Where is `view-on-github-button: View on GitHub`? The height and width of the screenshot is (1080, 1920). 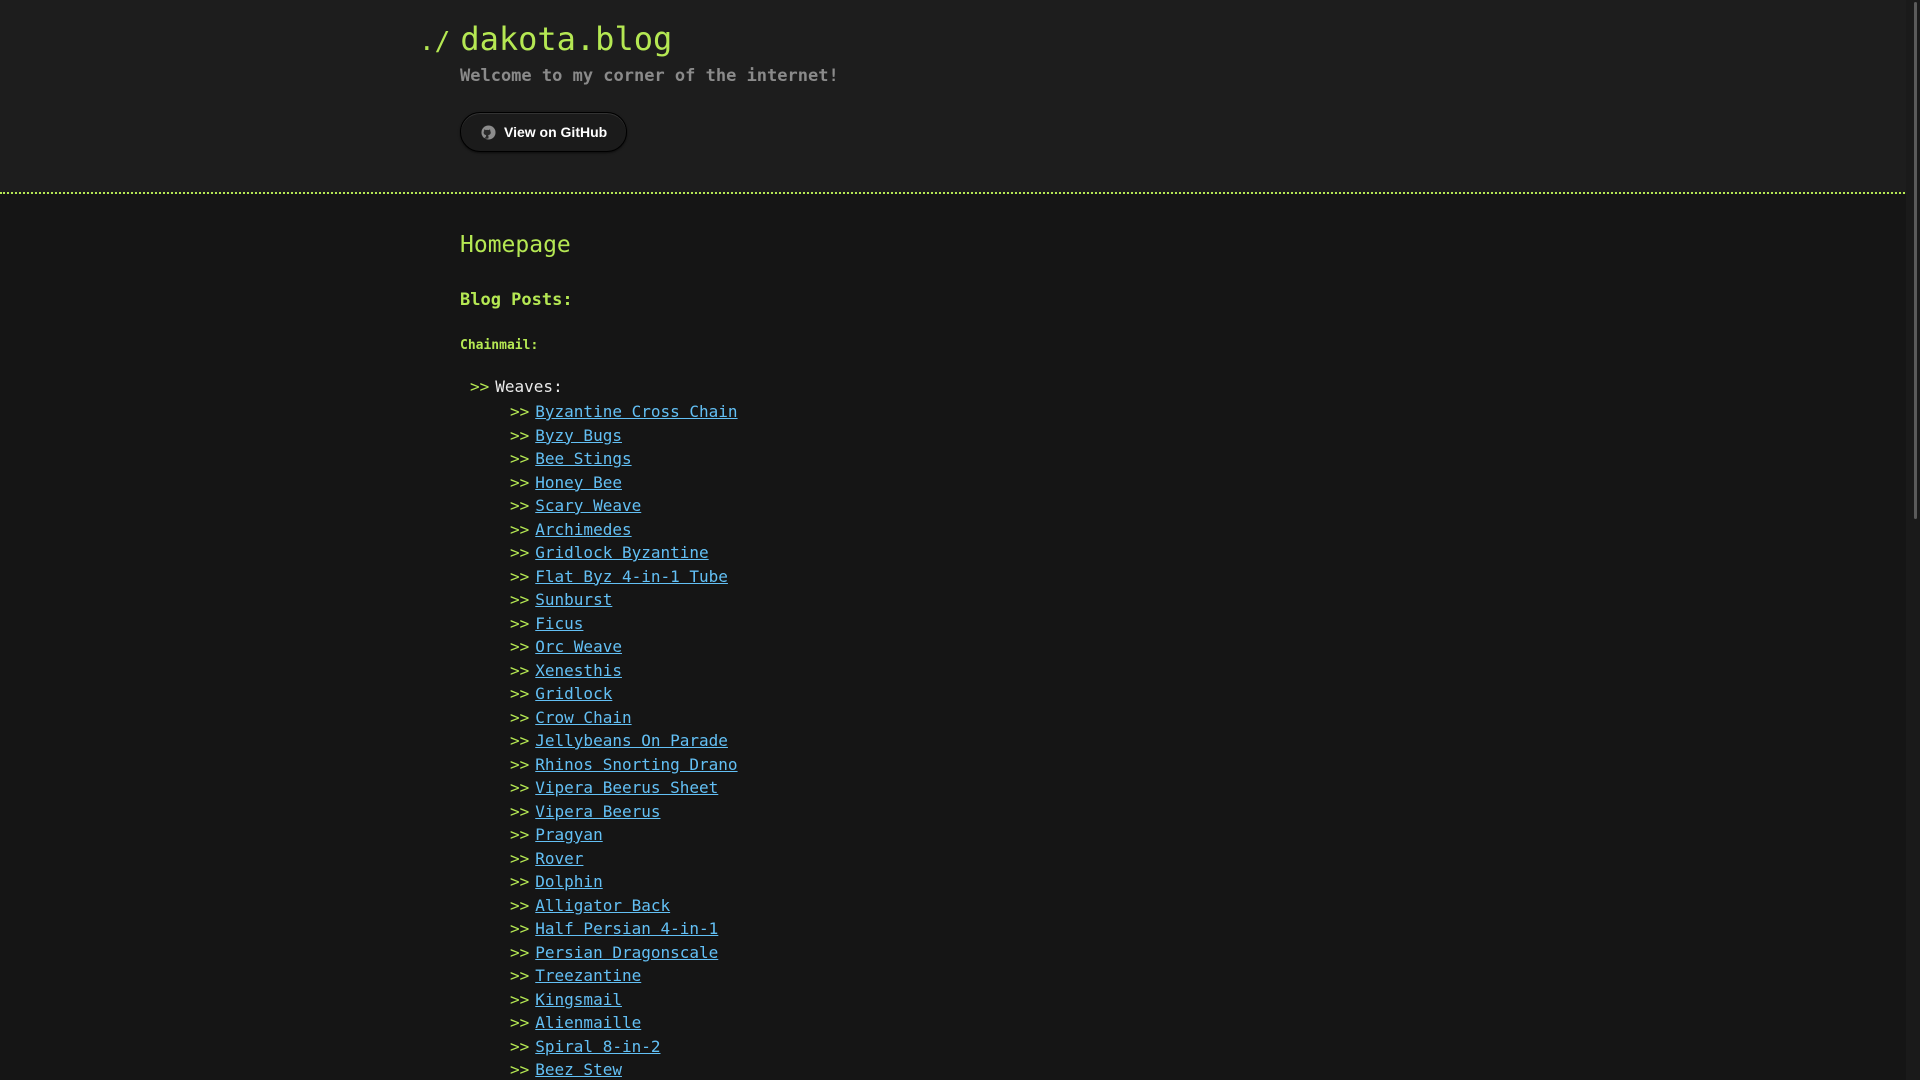 view-on-github-button: View on GitHub is located at coordinates (544, 132).